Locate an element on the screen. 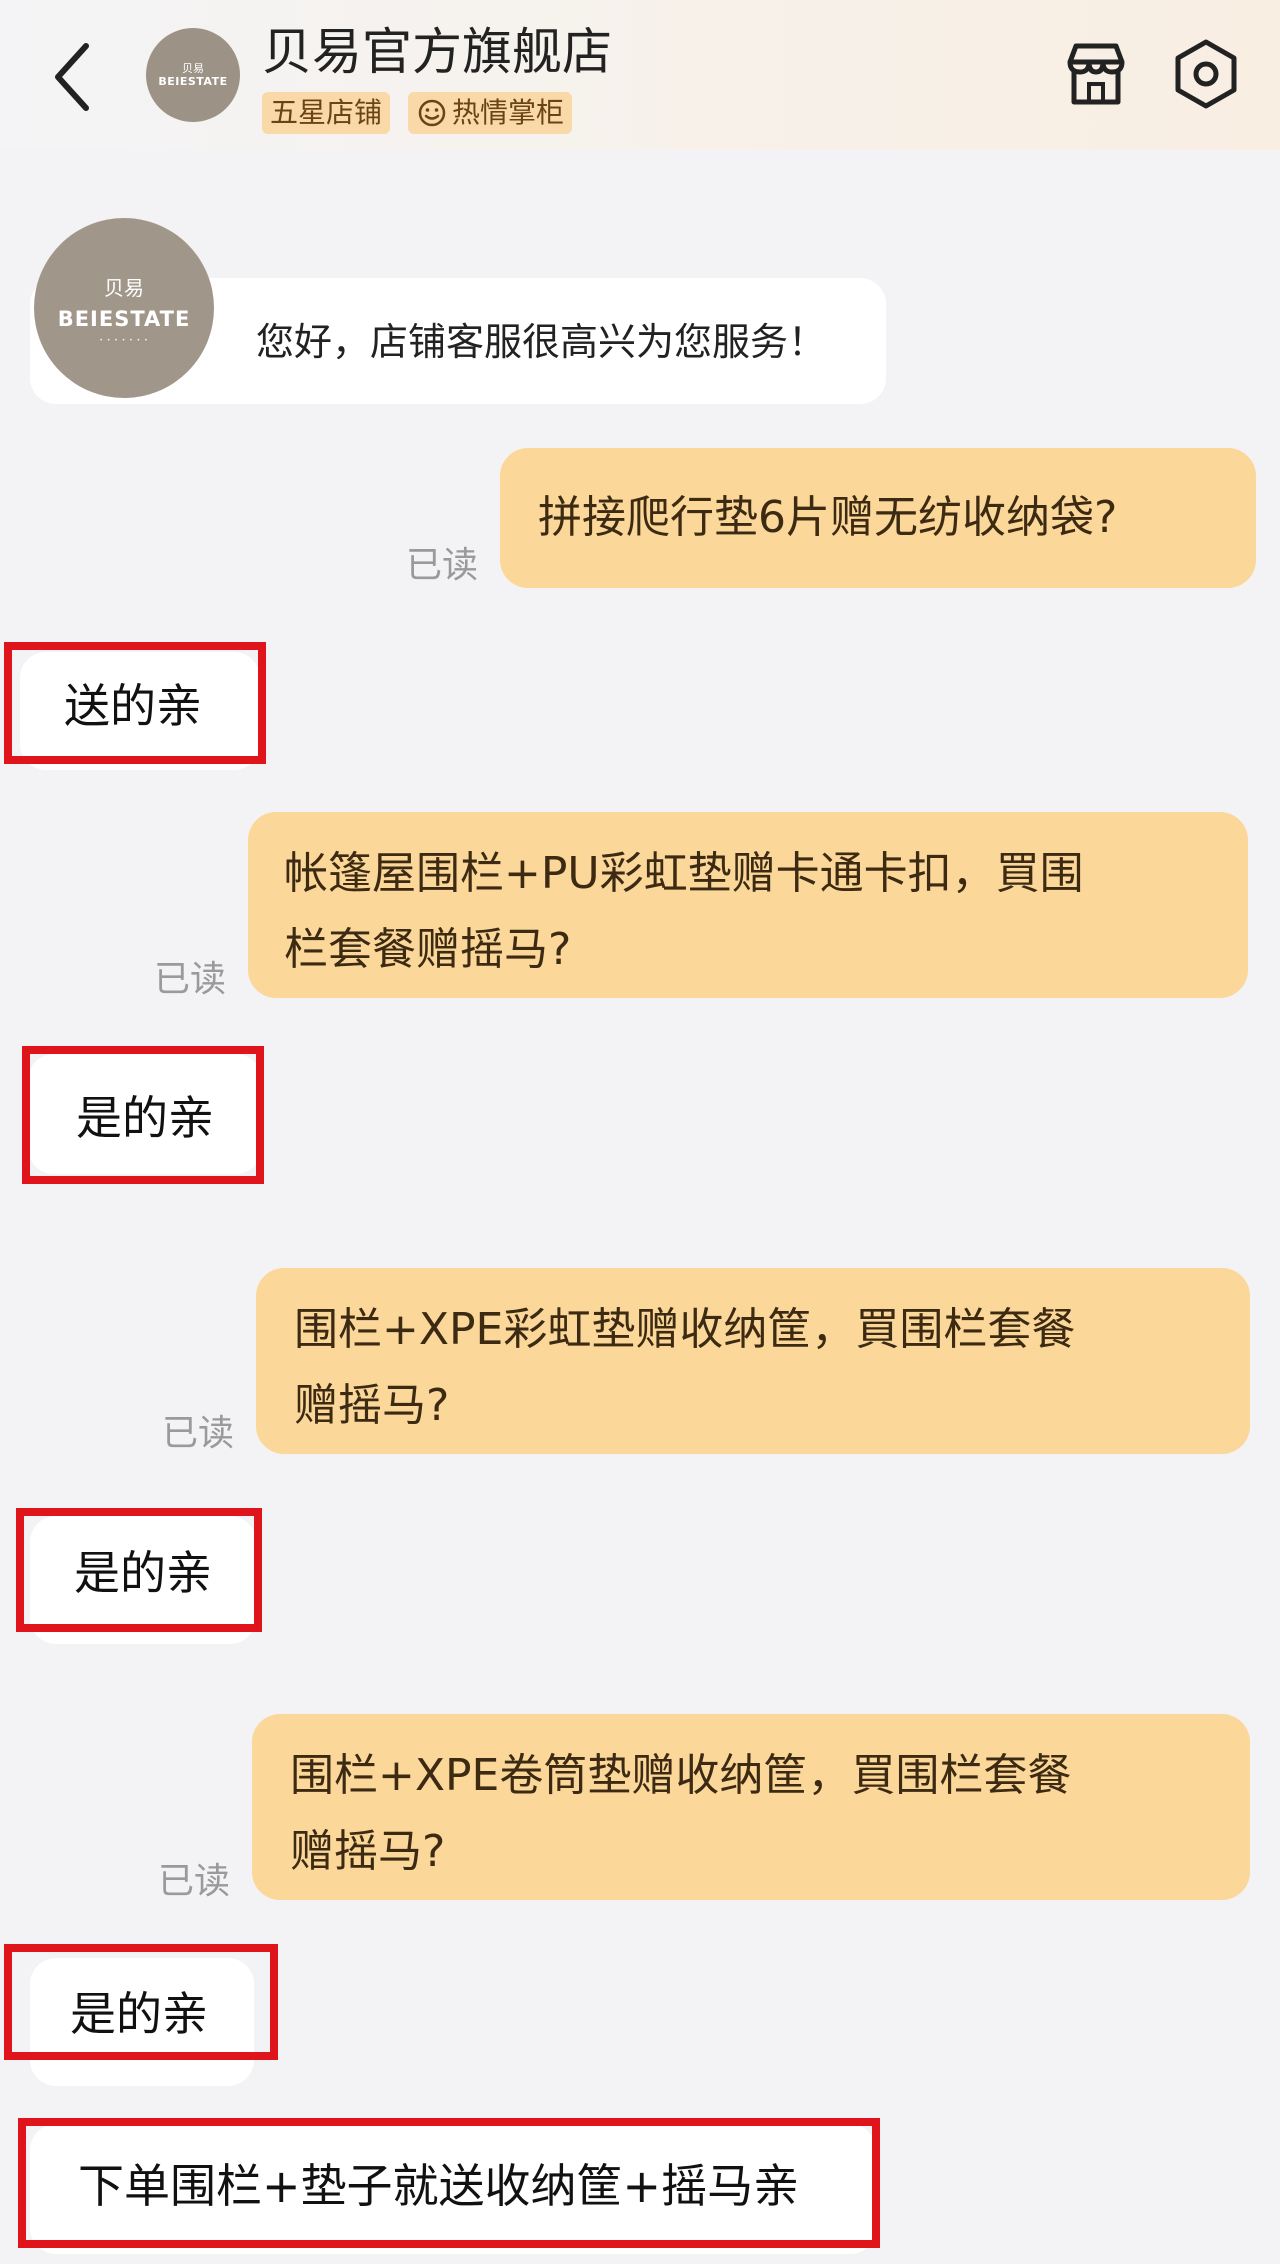 The height and width of the screenshot is (2264, 1280). read-status-3: 已读 is located at coordinates (190, 979).